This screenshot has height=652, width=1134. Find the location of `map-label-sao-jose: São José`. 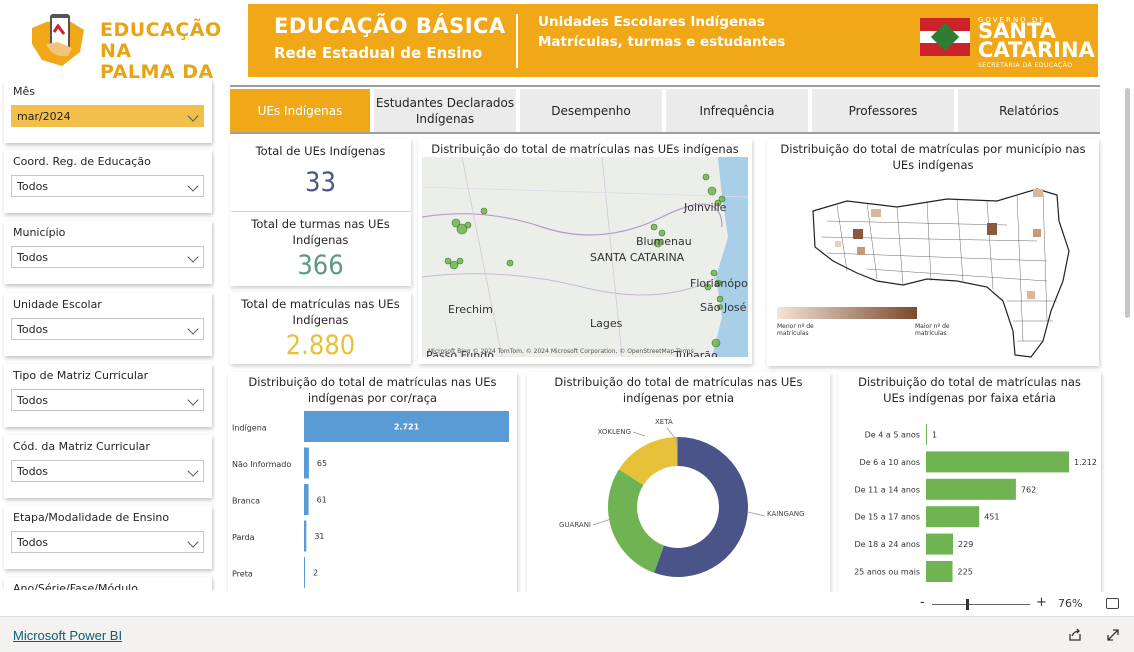

map-label-sao-jose: São José is located at coordinates (723, 307).